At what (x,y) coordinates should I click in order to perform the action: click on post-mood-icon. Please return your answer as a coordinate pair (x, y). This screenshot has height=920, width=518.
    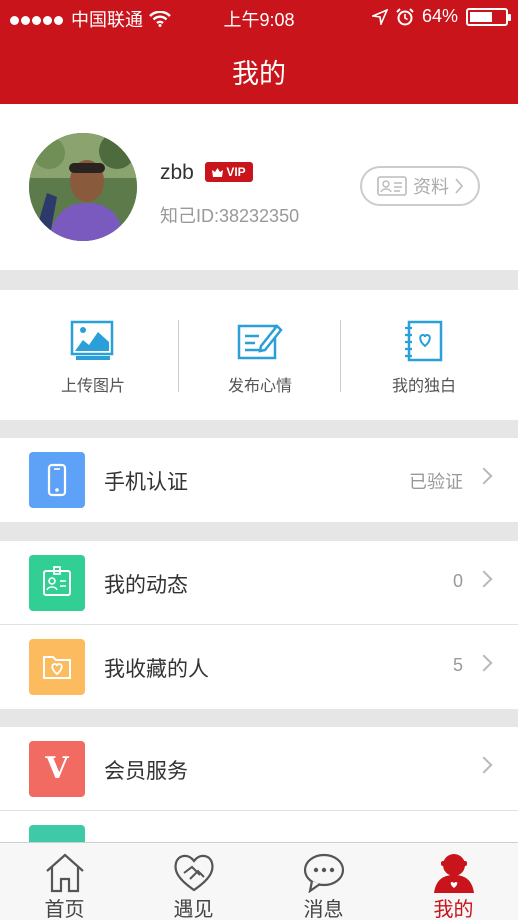
    Looking at the image, I should click on (260, 342).